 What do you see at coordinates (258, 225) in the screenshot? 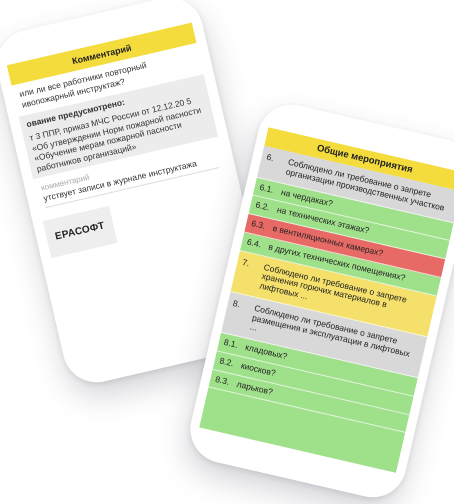
I see `checklist-item-number: 6.3.` at bounding box center [258, 225].